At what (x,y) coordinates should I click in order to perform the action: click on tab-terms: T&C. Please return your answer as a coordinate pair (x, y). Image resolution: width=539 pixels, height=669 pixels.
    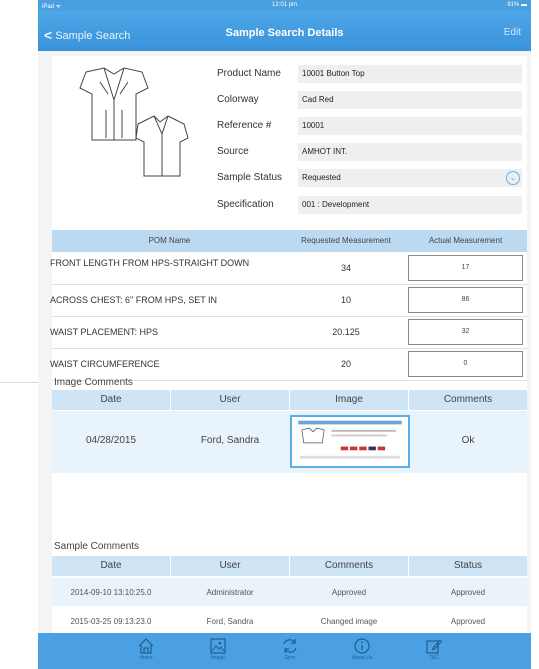
    Looking at the image, I should click on (434, 649).